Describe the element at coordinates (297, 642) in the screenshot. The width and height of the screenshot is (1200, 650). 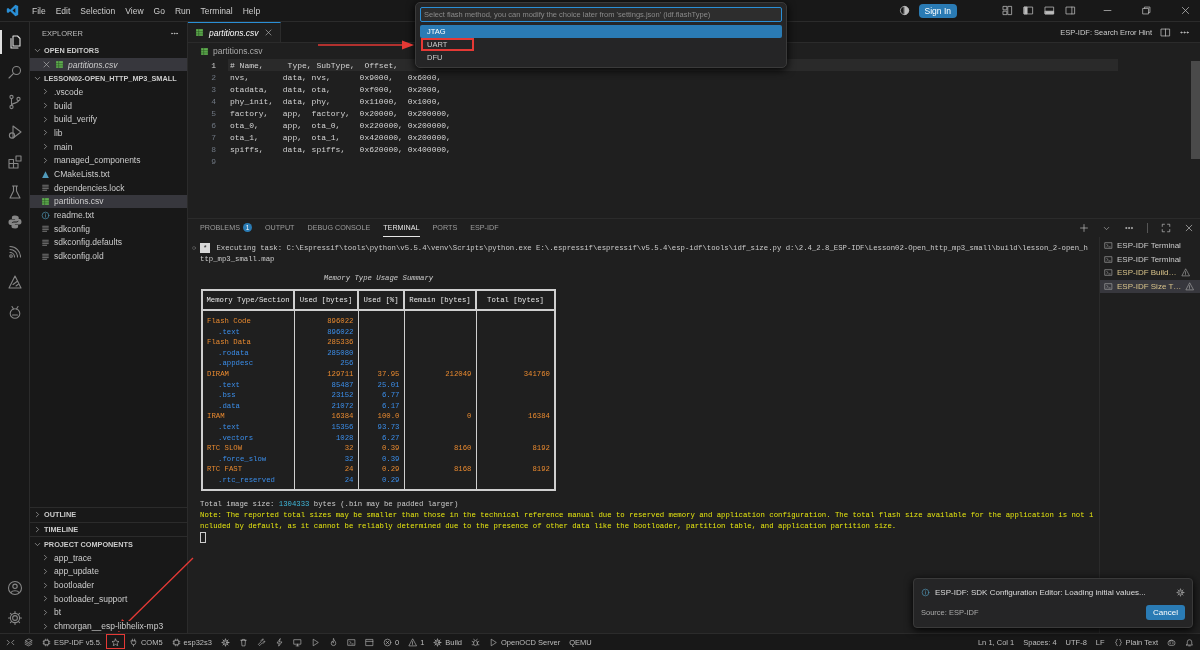
I see `monitor-icon` at that location.